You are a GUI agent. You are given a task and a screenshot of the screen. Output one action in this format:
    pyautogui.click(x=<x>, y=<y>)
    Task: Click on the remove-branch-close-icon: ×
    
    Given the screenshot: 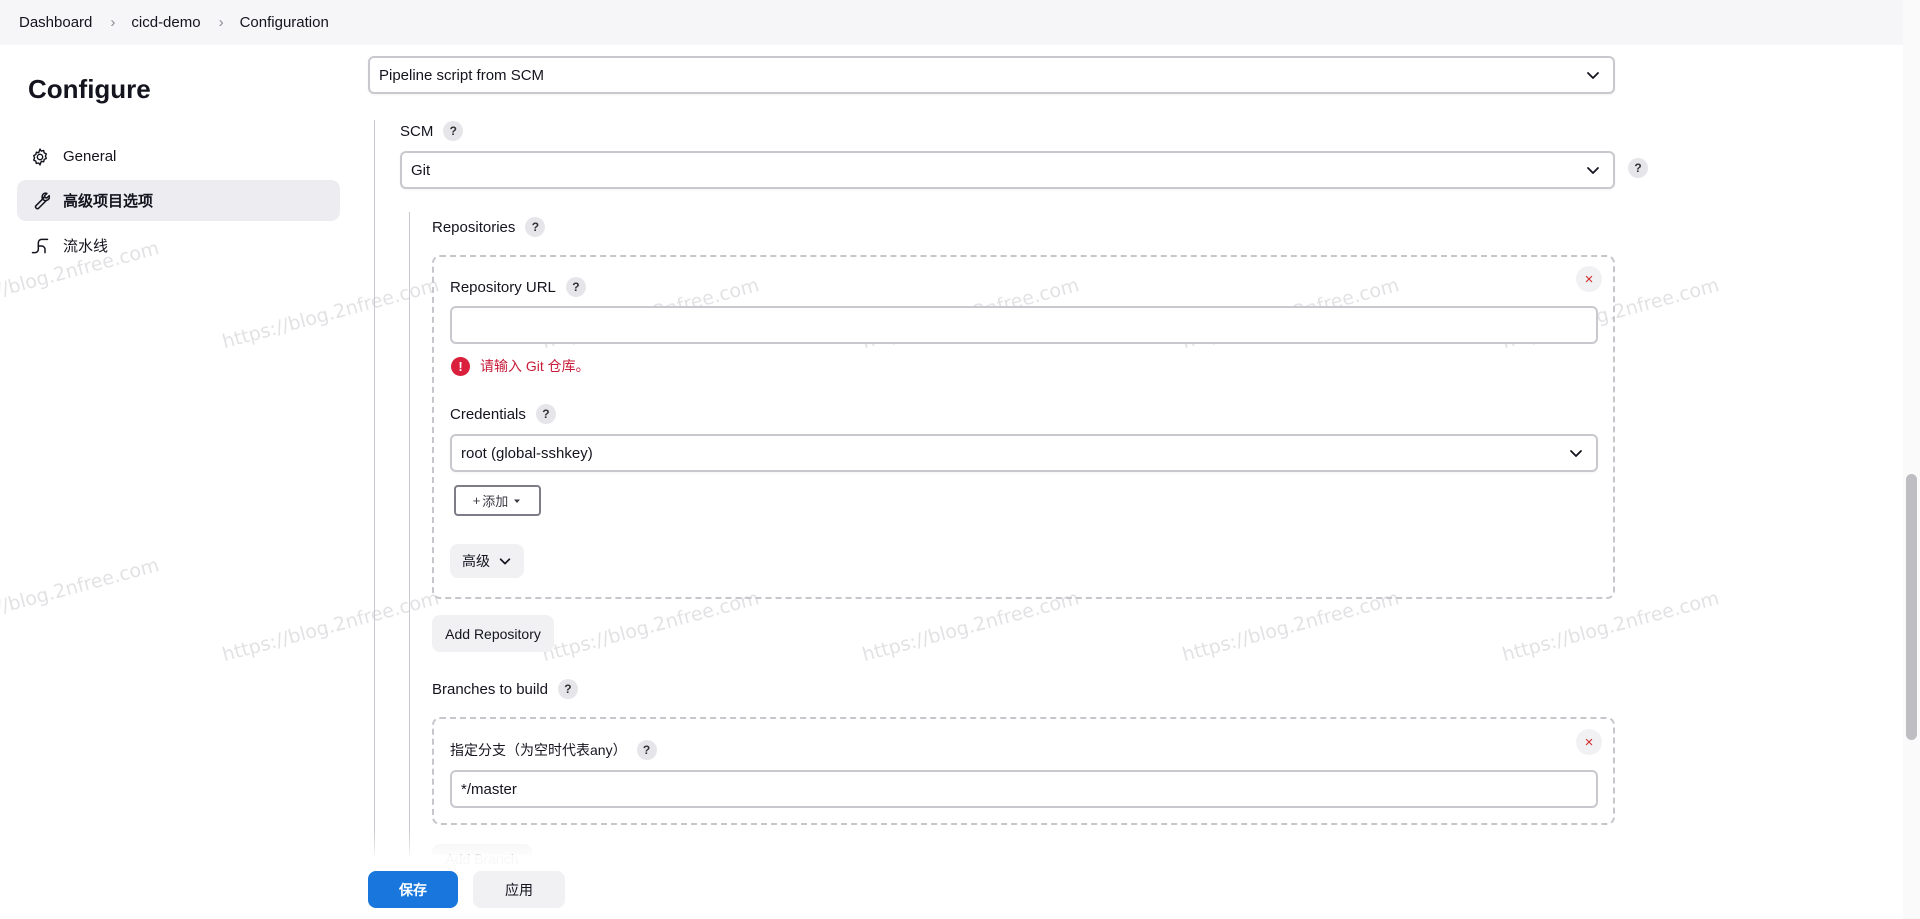 What is the action you would take?
    pyautogui.click(x=1589, y=742)
    